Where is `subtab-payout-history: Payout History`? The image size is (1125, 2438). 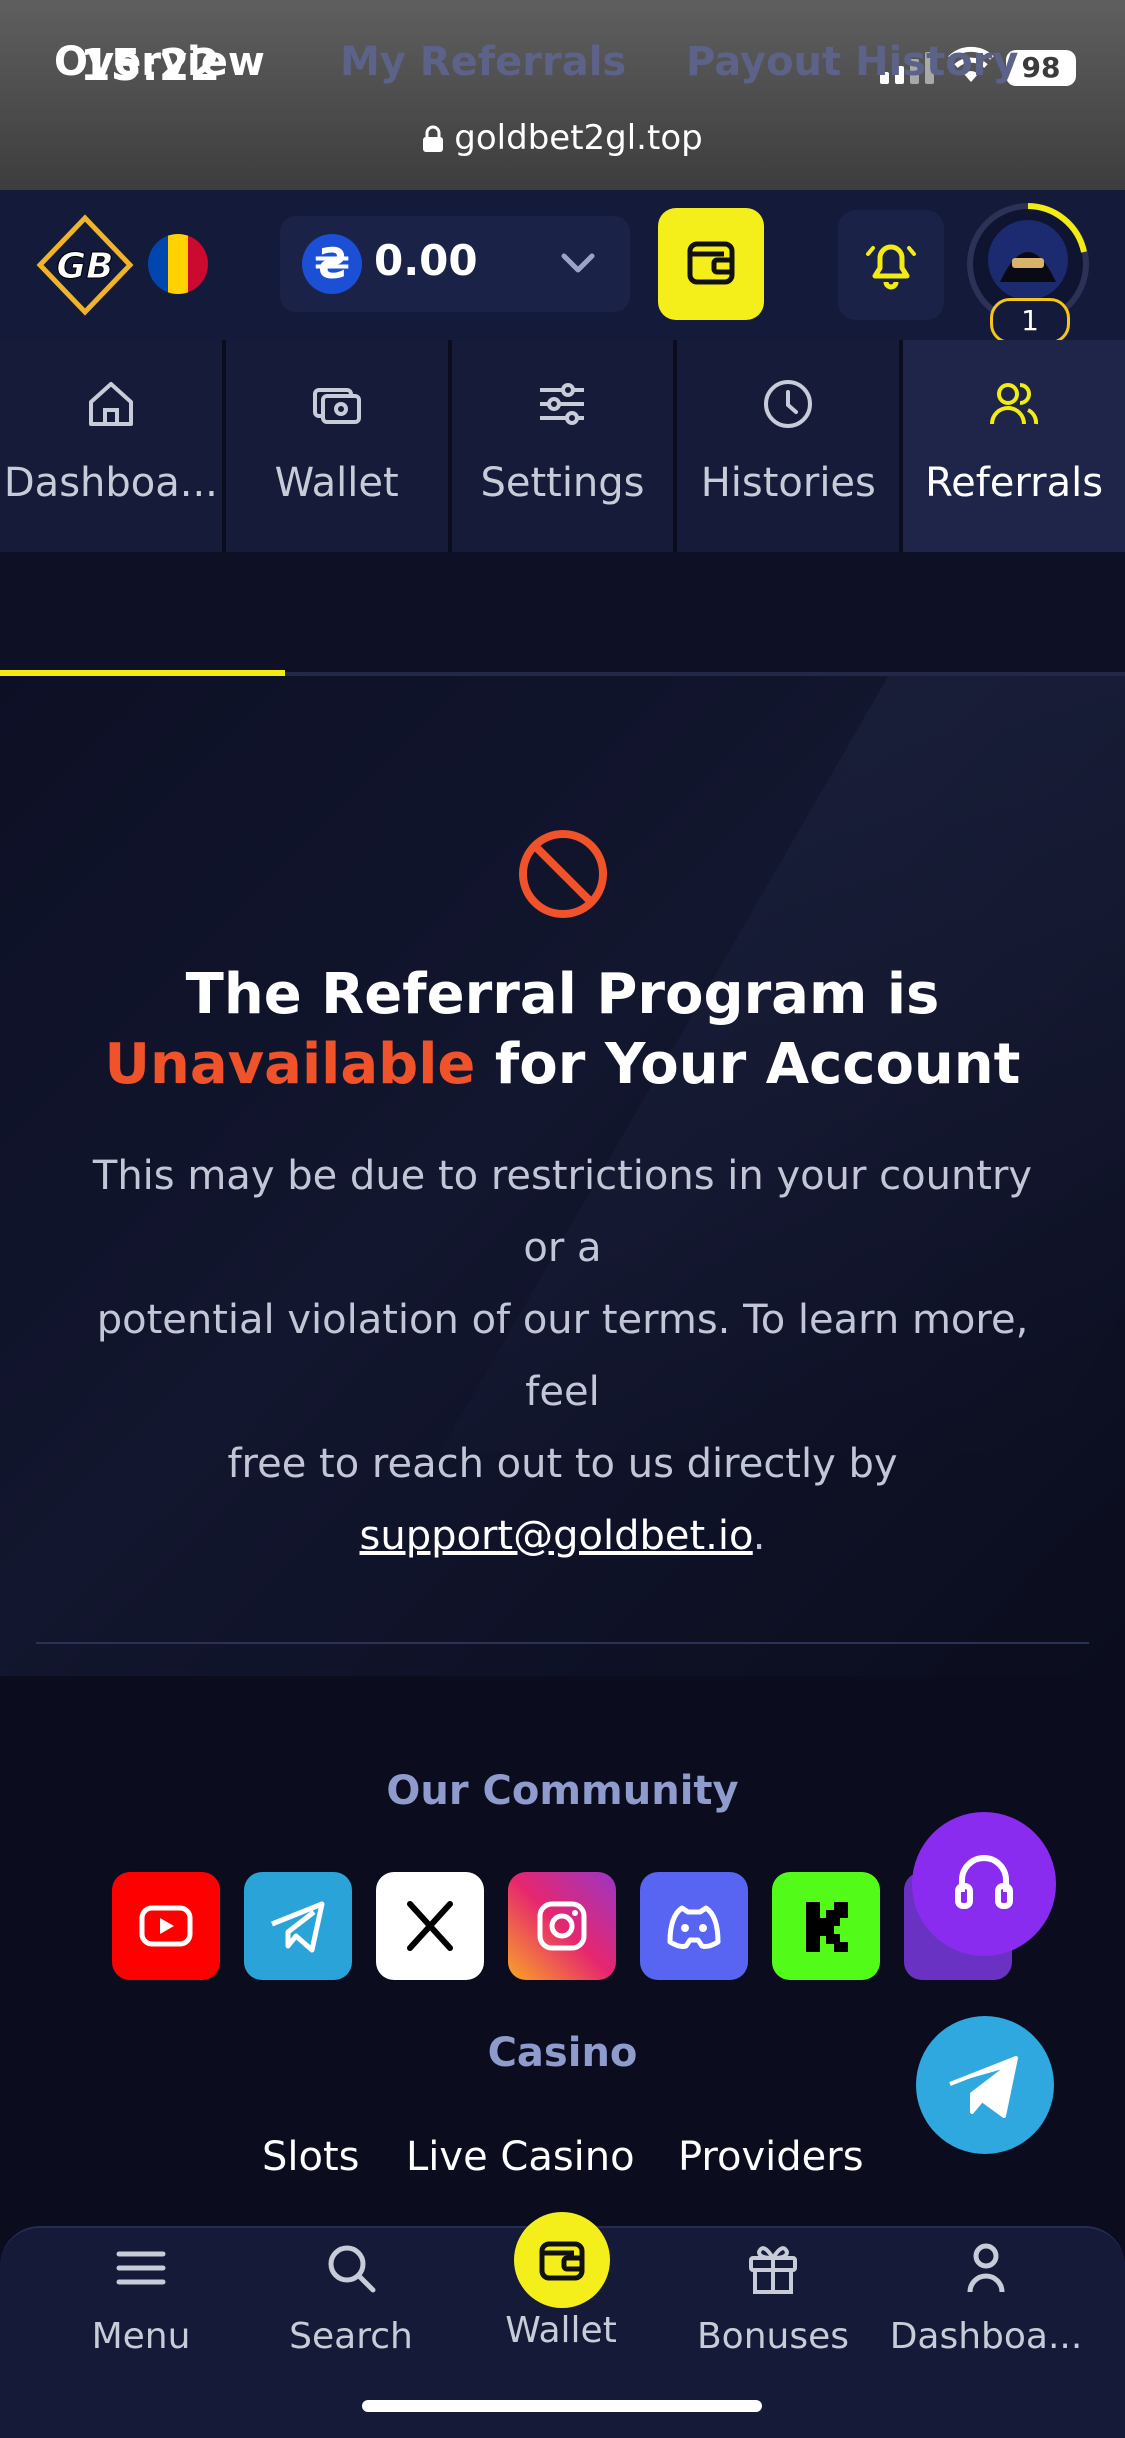 subtab-payout-history: Payout History is located at coordinates (852, 62).